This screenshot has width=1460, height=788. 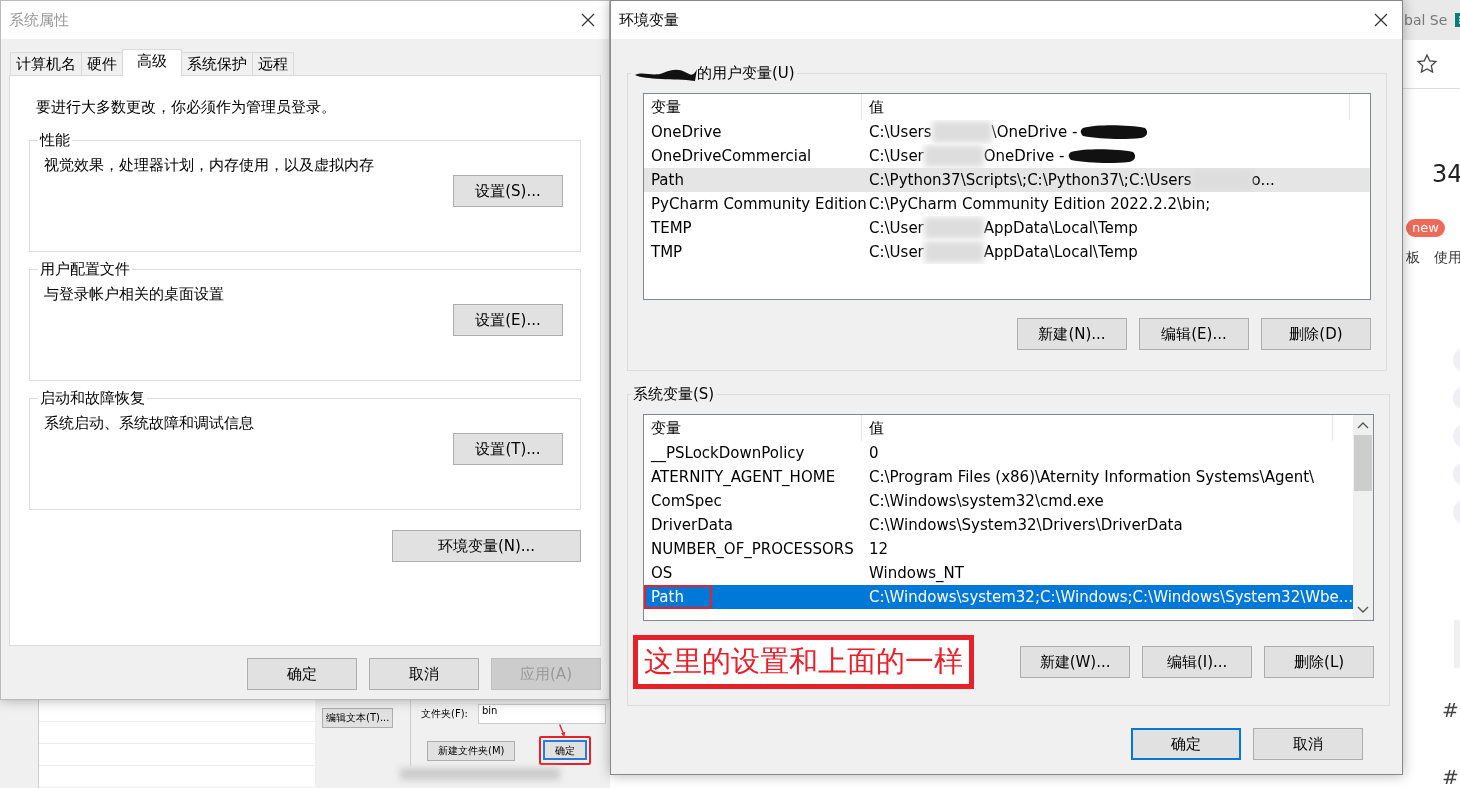 I want to click on table-row: TMP C:\User AppData\Local\Temp, so click(x=1007, y=252).